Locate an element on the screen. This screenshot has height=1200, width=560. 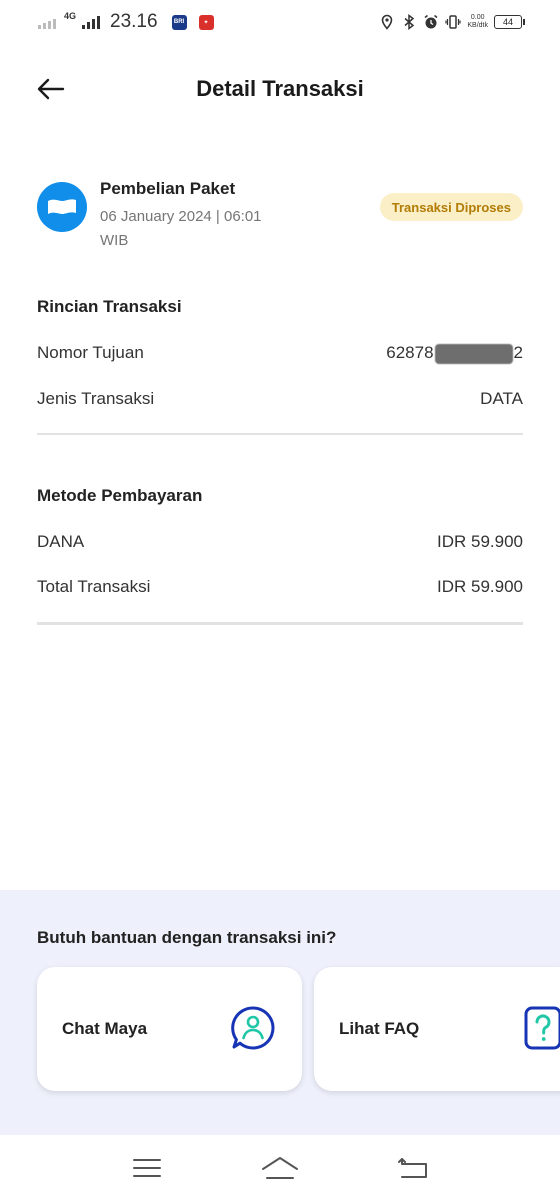
battery-level: 44 is located at coordinates (507, 22).